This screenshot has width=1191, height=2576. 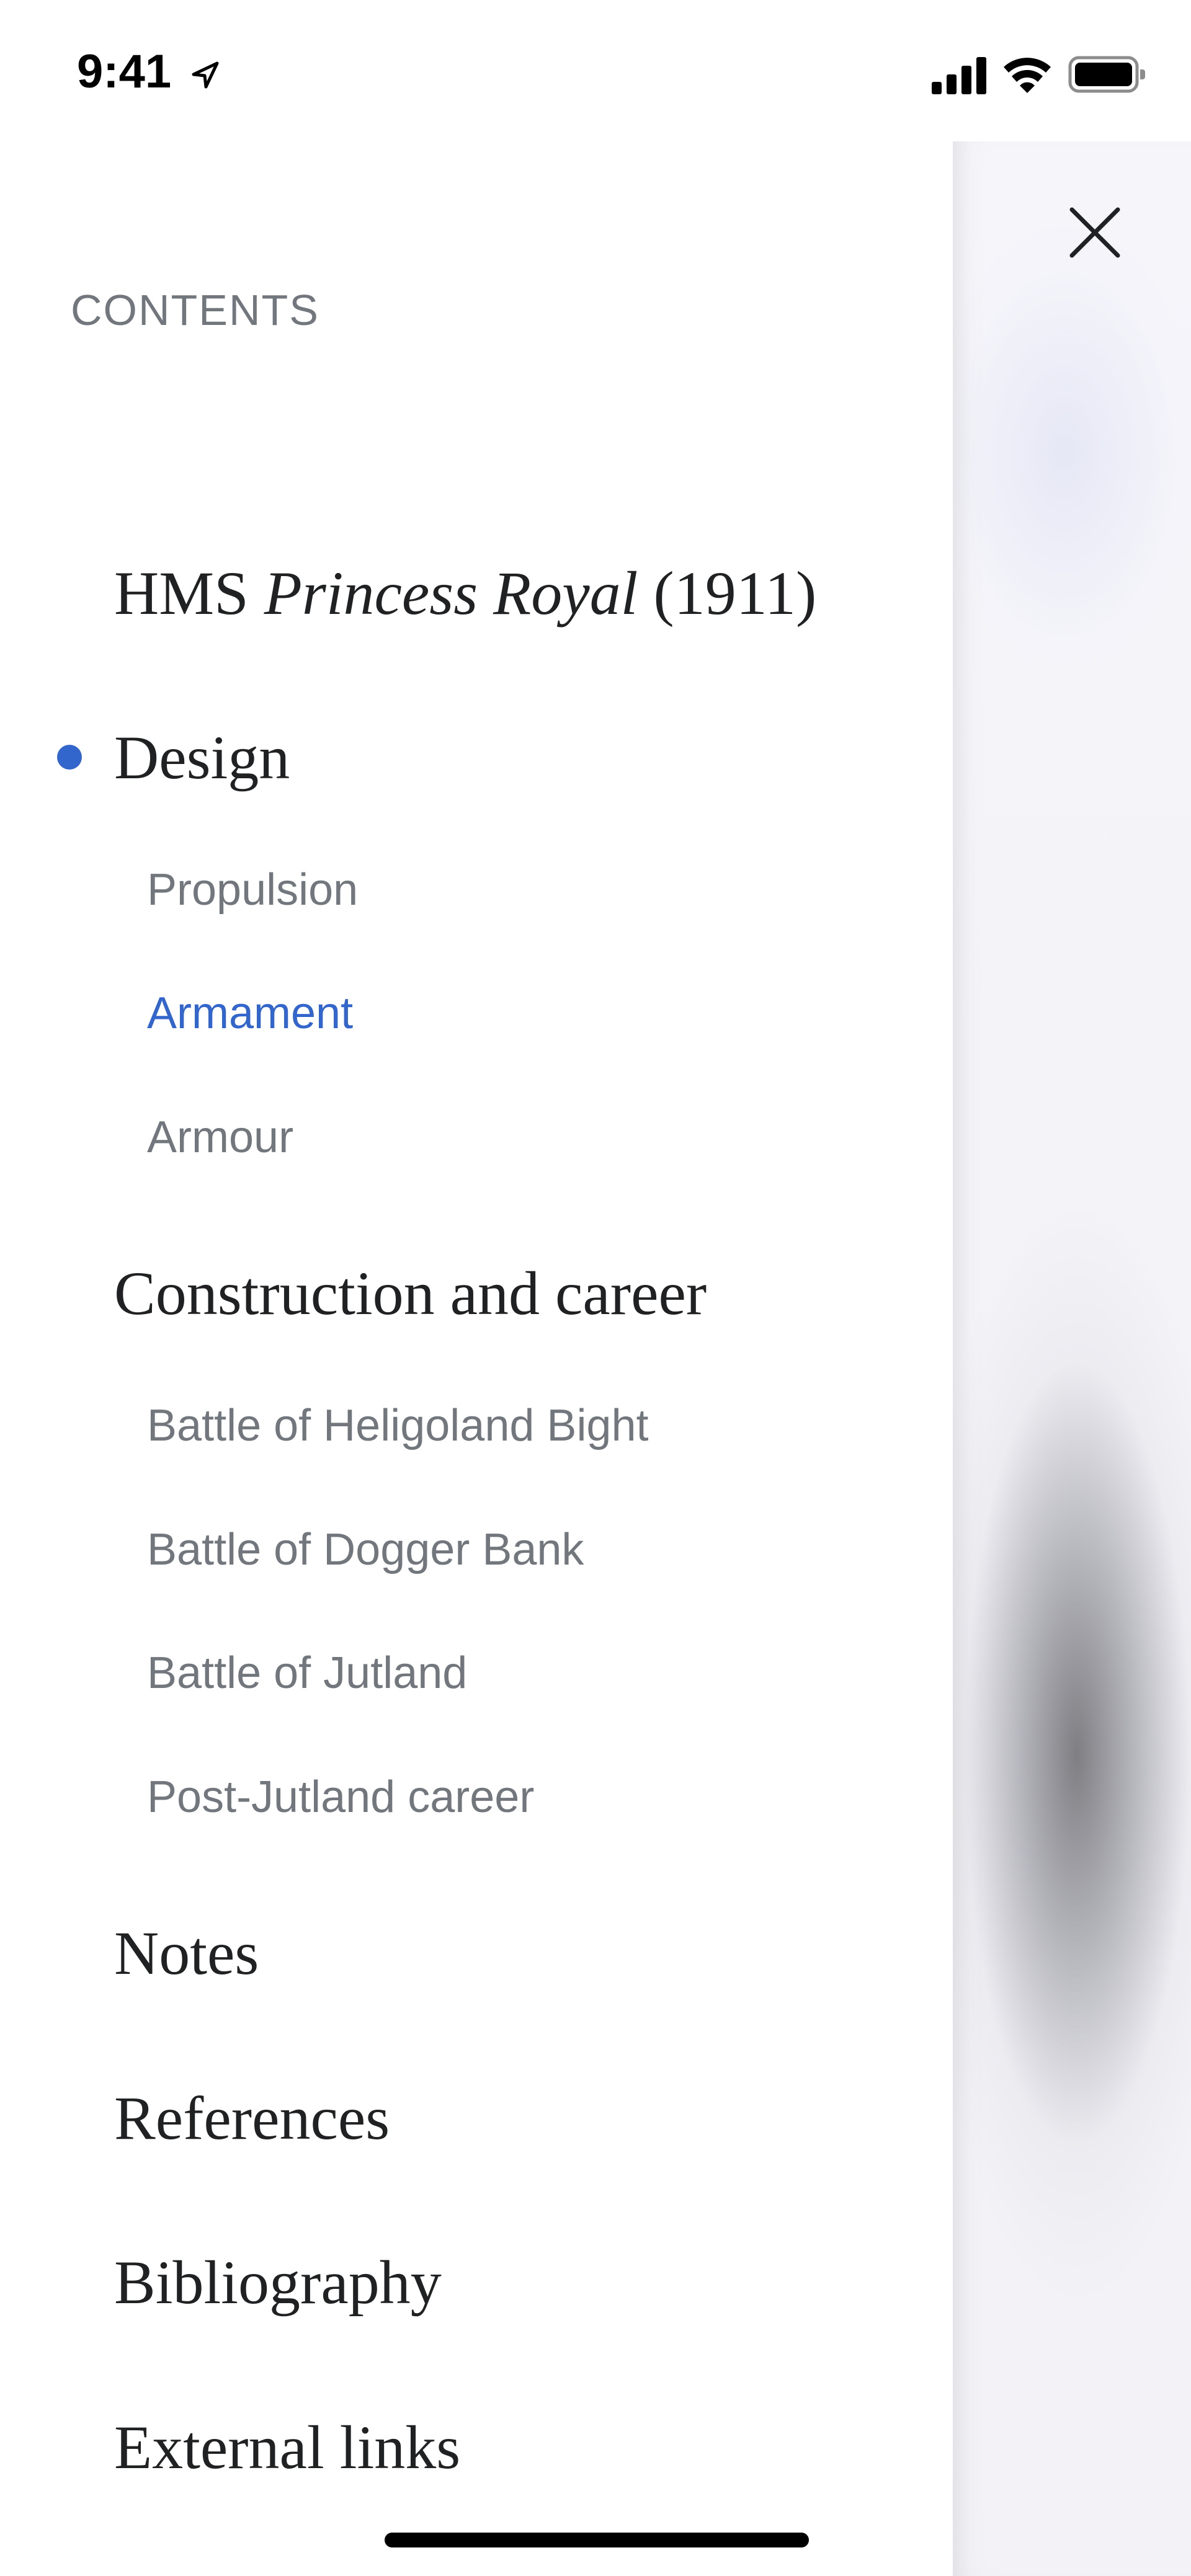 What do you see at coordinates (287, 2447) in the screenshot?
I see `toc-section-external-links: External links` at bounding box center [287, 2447].